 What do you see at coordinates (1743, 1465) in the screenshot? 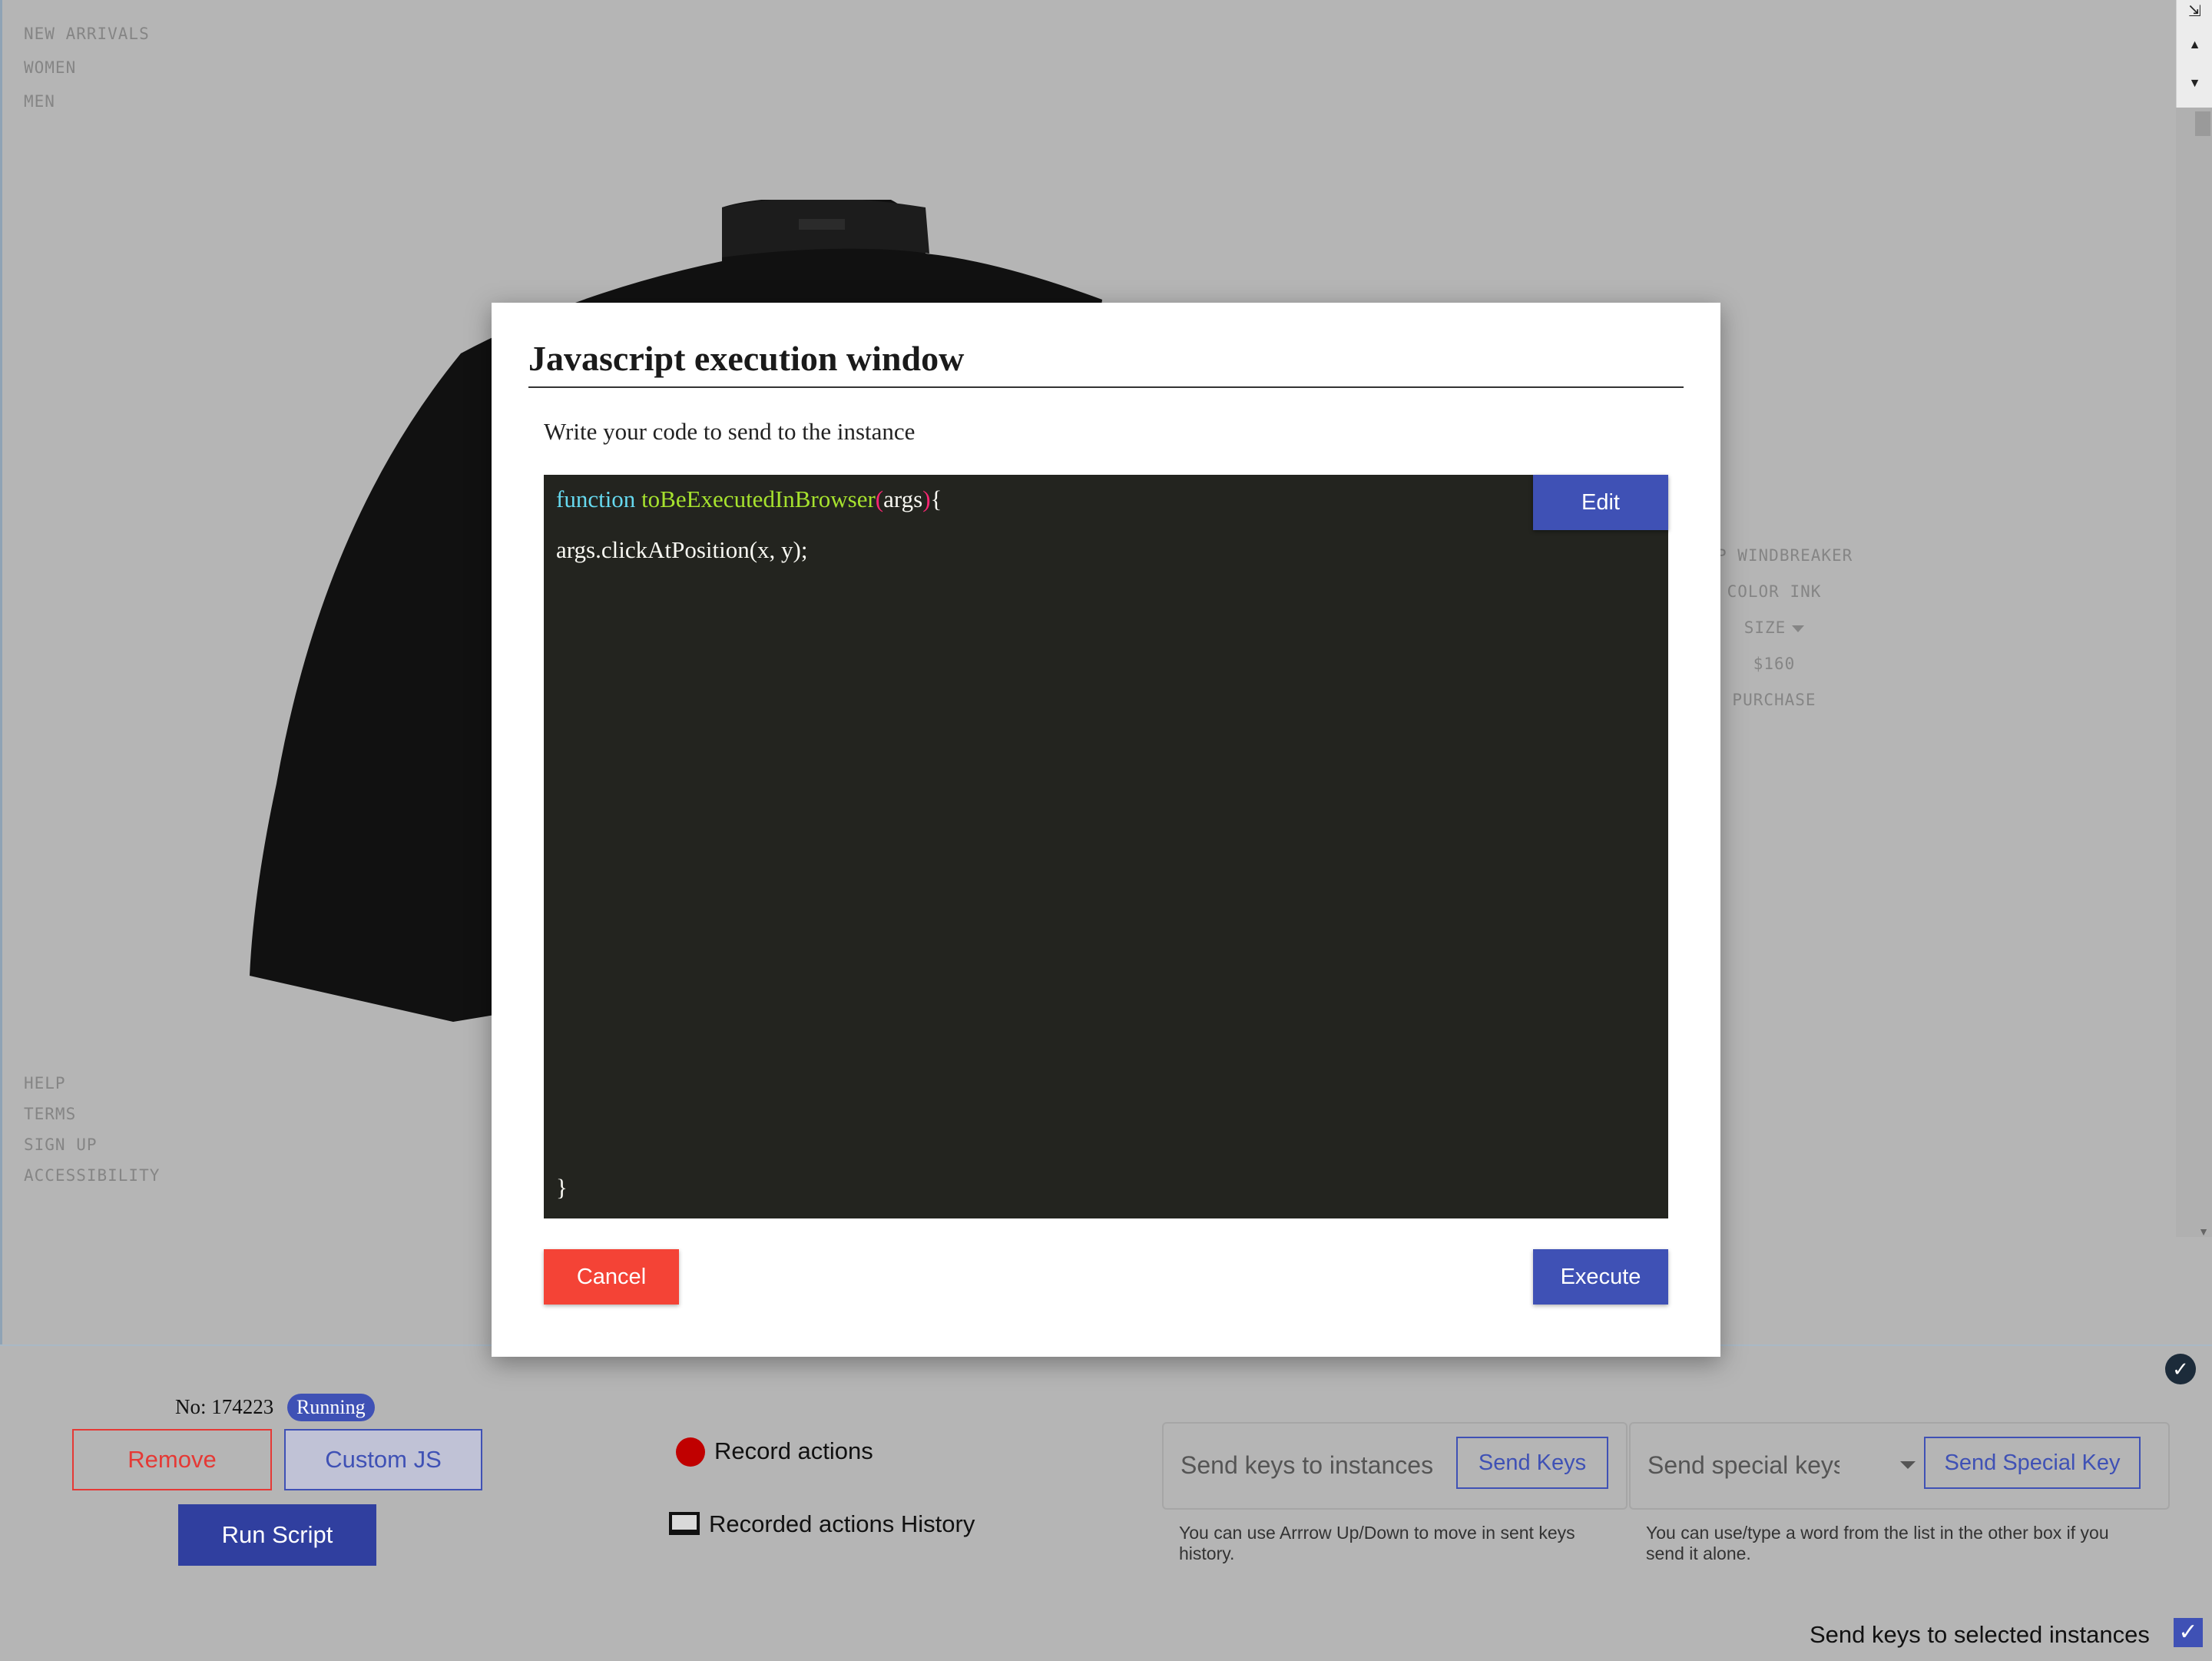
I see `special-keys-input` at bounding box center [1743, 1465].